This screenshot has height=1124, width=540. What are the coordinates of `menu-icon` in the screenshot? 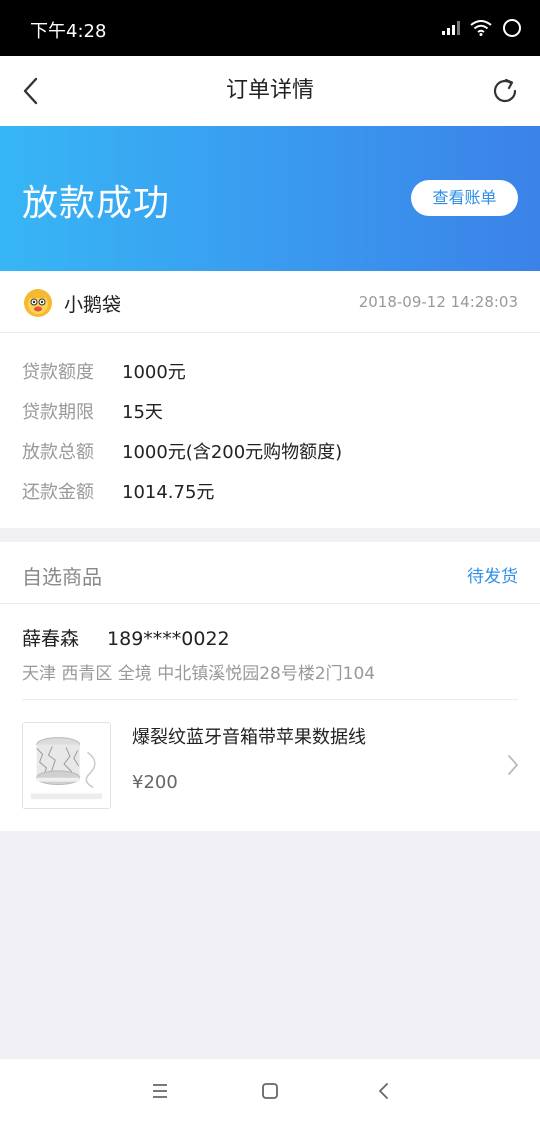 It's located at (160, 1091).